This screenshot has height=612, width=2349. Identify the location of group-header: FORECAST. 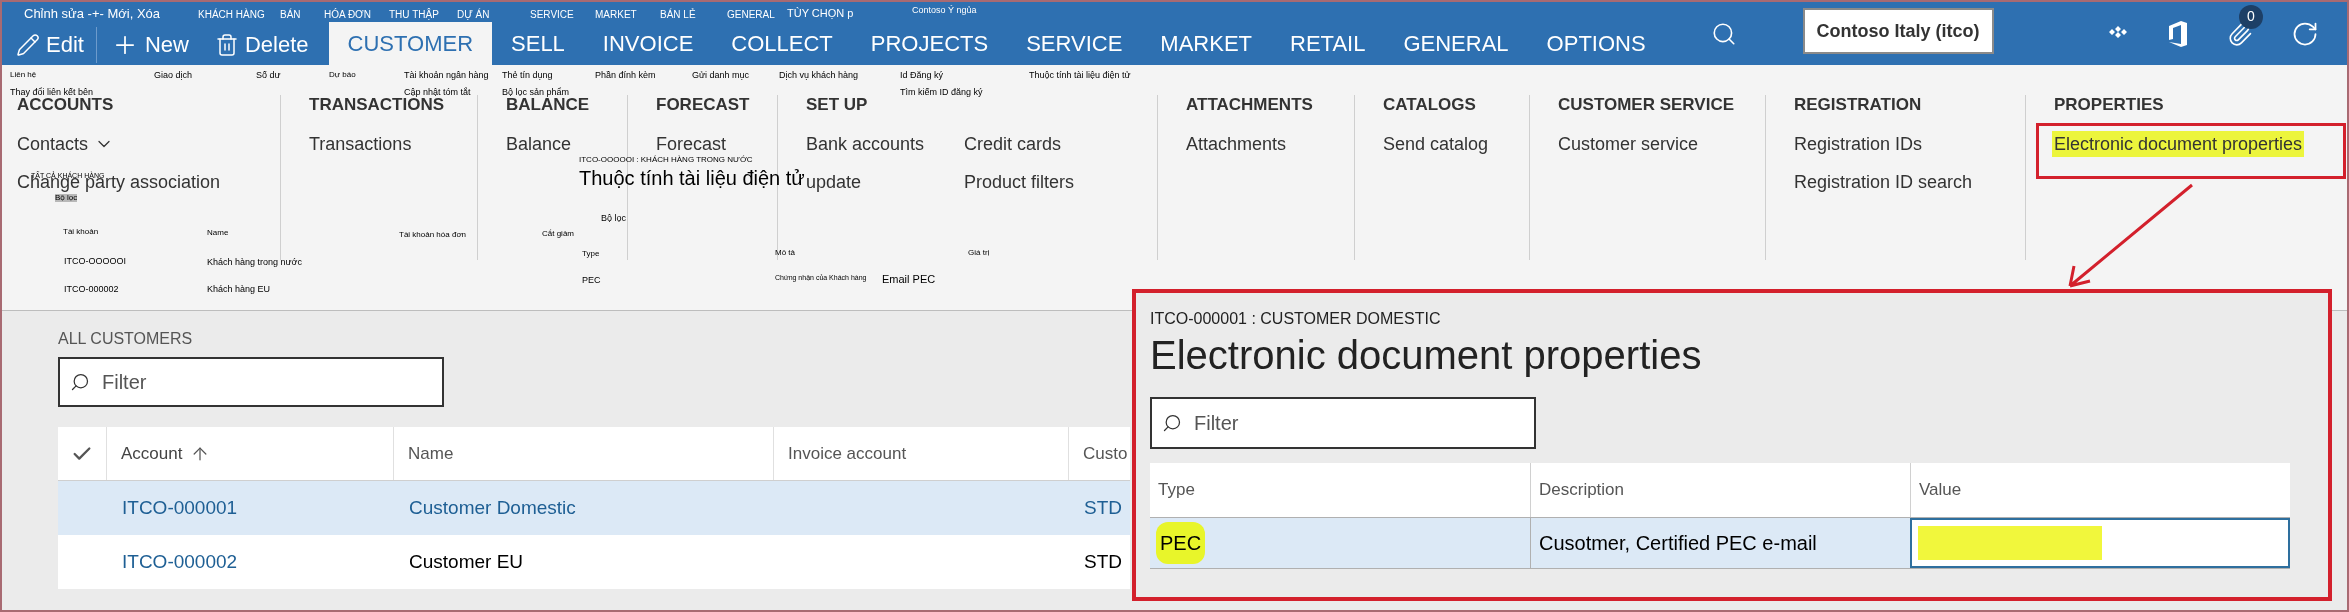
(703, 105).